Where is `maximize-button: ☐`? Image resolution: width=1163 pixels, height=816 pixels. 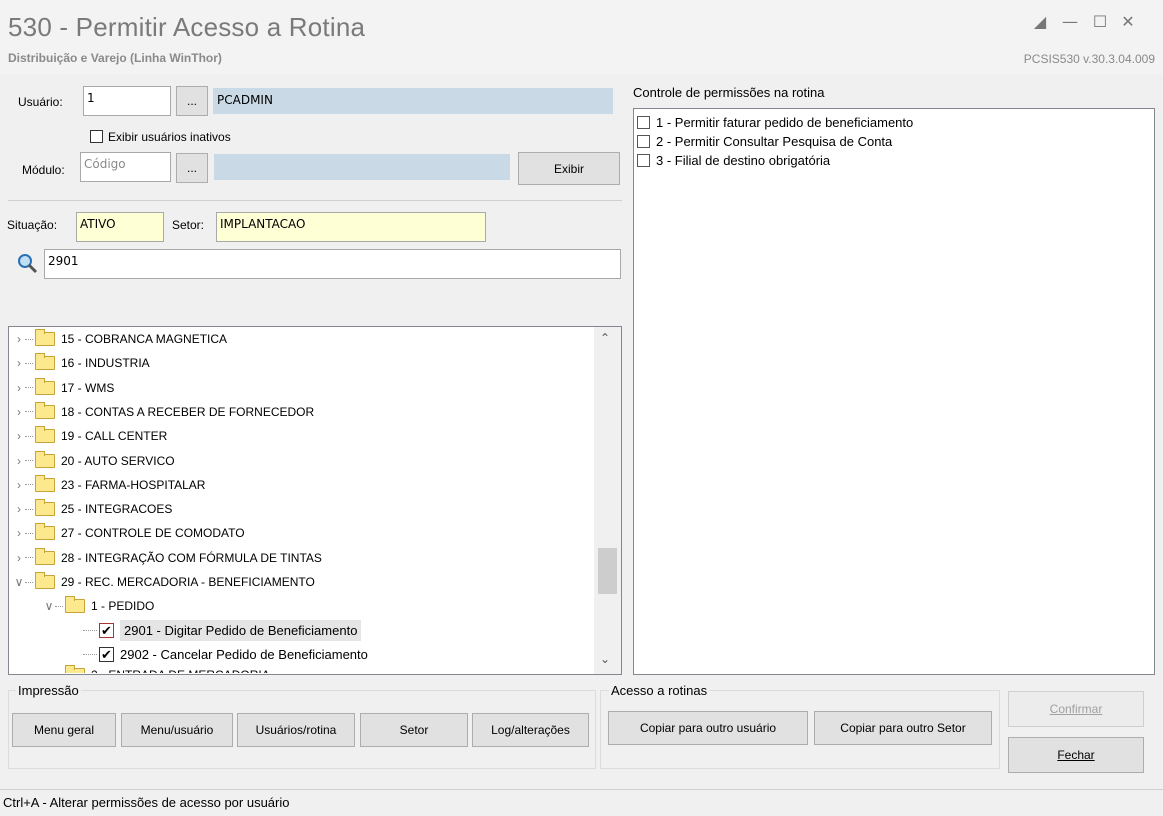
maximize-button: ☐ is located at coordinates (1100, 22).